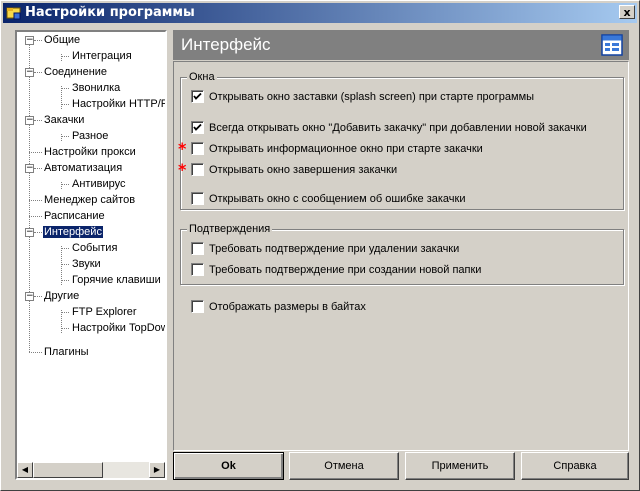 Image resolution: width=640 pixels, height=491 pixels. I want to click on scroll-right-icon: ▶, so click(157, 470).